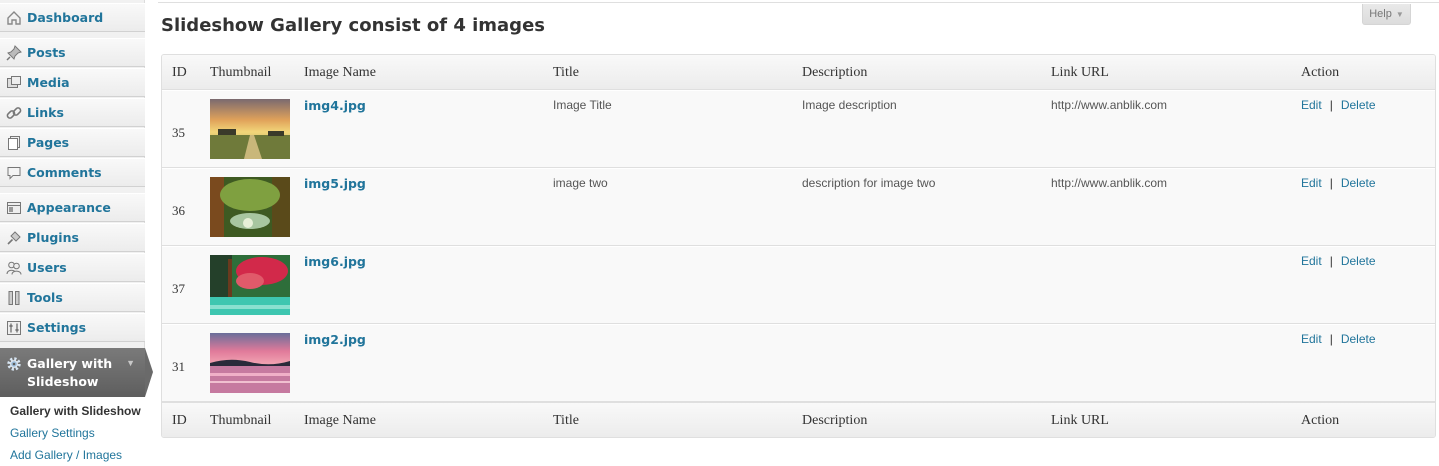 This screenshot has width=1439, height=466. I want to click on gear-icon, so click(14, 364).